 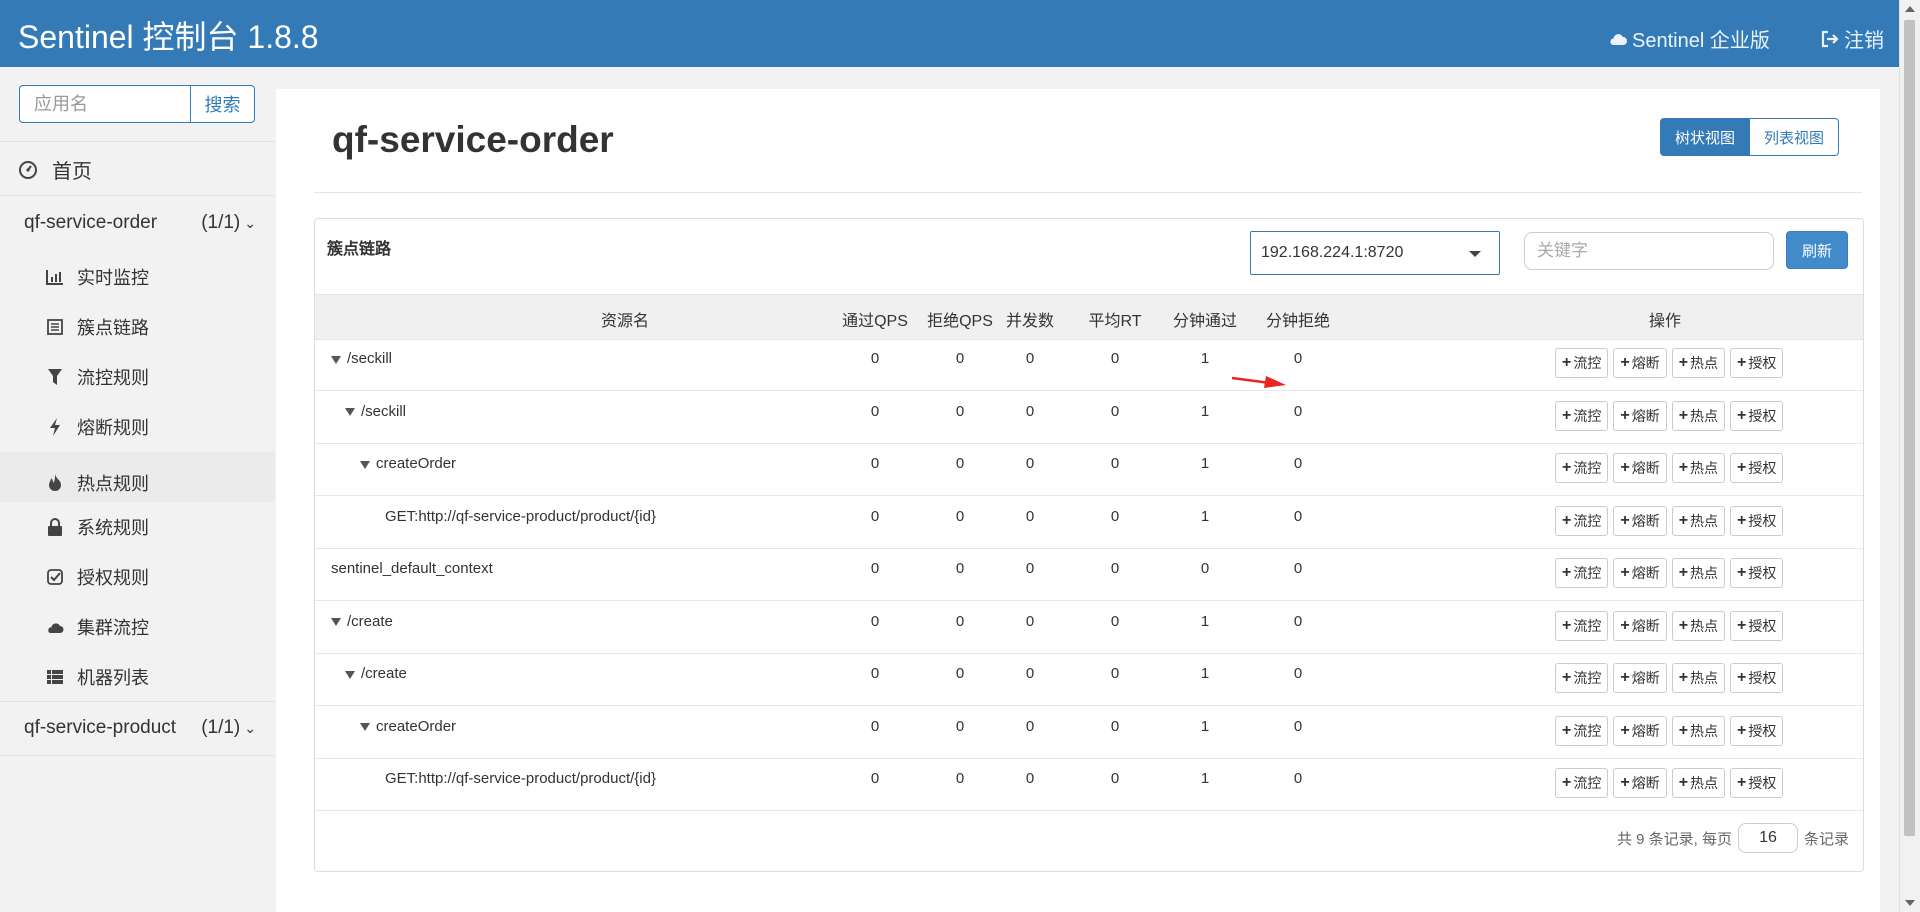 What do you see at coordinates (104, 104) in the screenshot?
I see `app-search-input` at bounding box center [104, 104].